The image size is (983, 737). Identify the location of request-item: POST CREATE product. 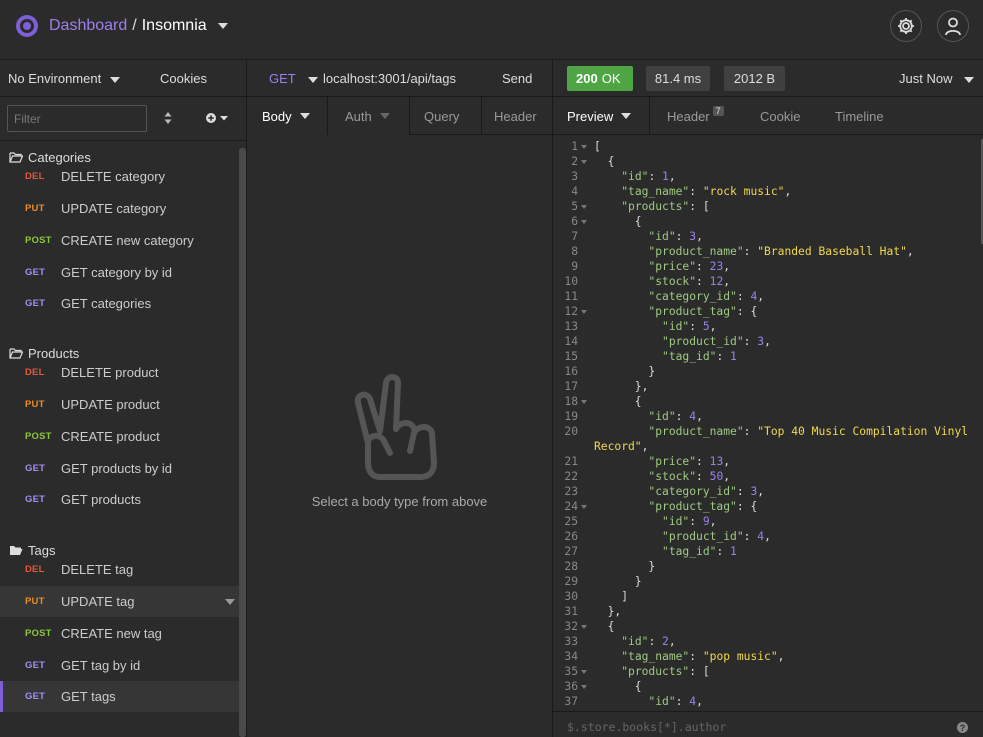
(119, 436).